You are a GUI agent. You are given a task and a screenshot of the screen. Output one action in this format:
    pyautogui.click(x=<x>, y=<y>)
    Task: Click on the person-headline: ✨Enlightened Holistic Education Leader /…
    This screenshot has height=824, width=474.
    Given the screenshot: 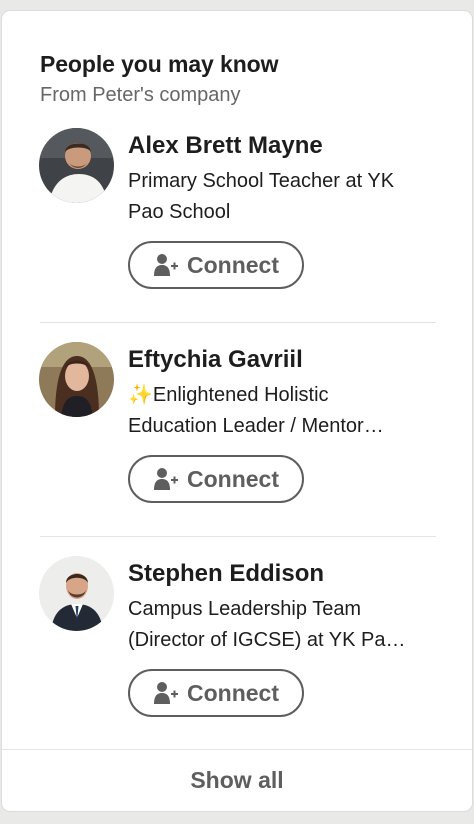 What is the action you would take?
    pyautogui.click(x=256, y=410)
    